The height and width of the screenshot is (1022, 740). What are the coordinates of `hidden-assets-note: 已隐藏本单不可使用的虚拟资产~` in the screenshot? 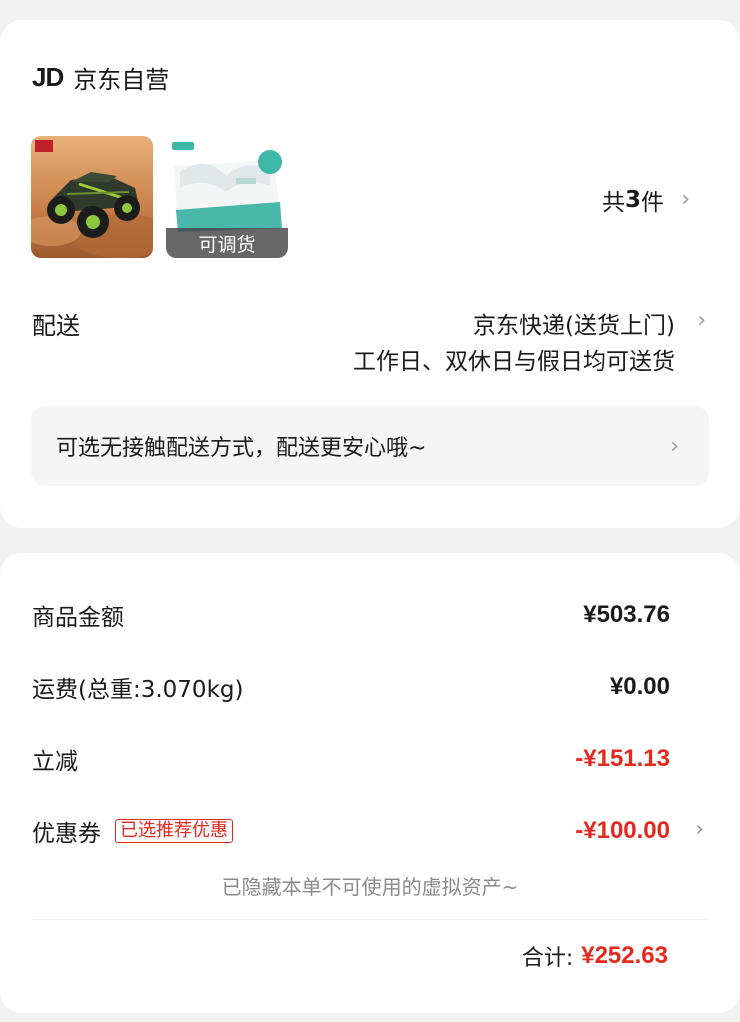 It's located at (370, 885).